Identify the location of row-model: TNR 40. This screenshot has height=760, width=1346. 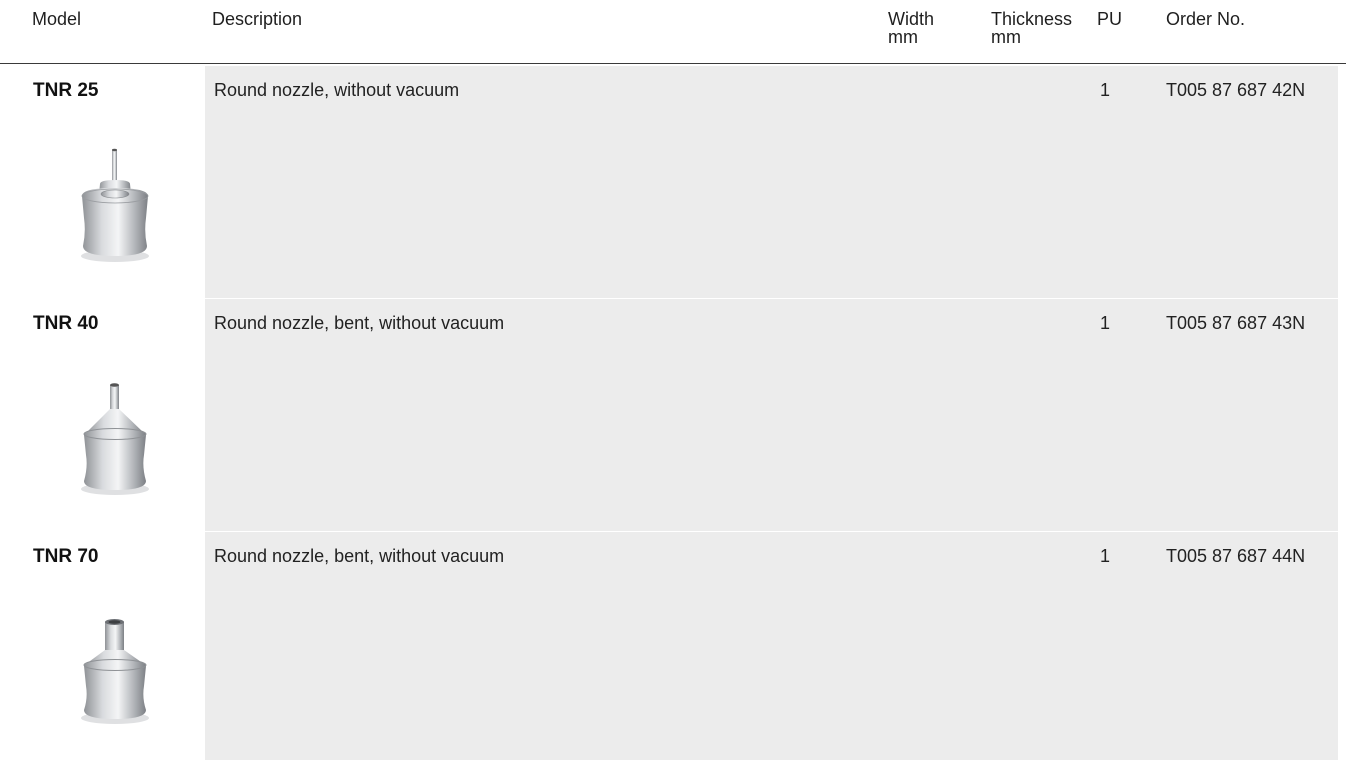
(66, 323).